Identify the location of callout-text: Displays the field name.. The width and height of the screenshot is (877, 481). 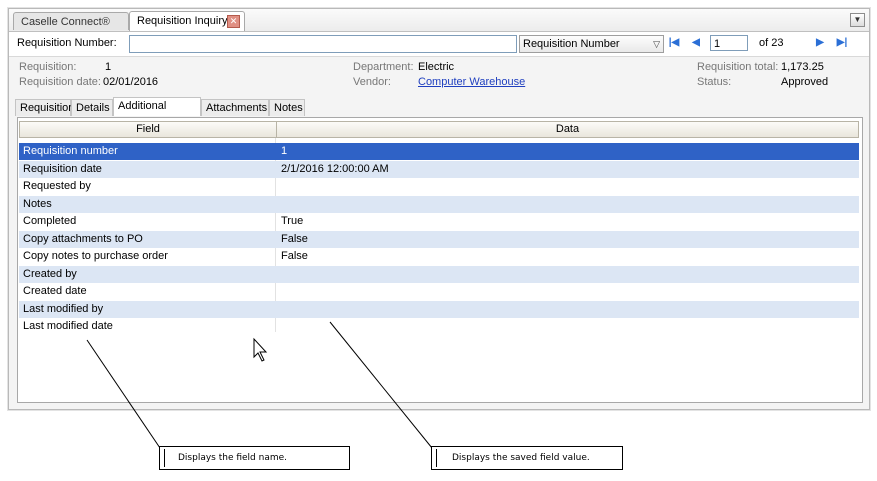
(233, 458).